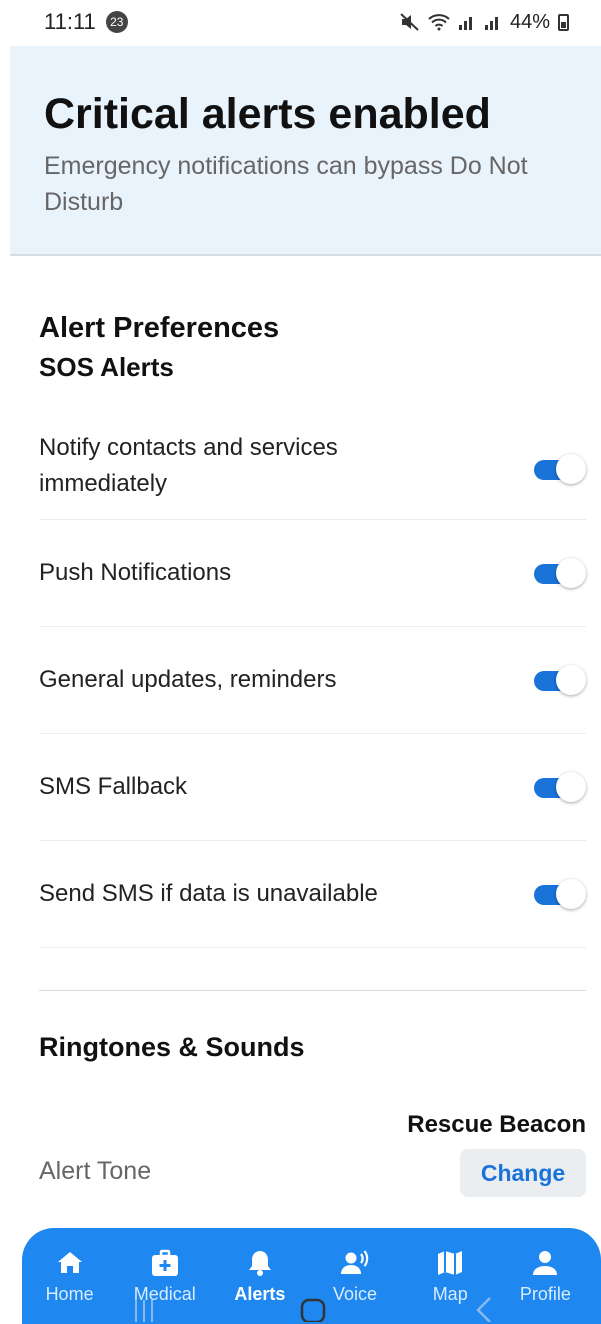 This screenshot has height=1324, width=601. What do you see at coordinates (312, 1170) in the screenshot?
I see `alert-tone-row: Alert Tone Rescue Beacon Change` at bounding box center [312, 1170].